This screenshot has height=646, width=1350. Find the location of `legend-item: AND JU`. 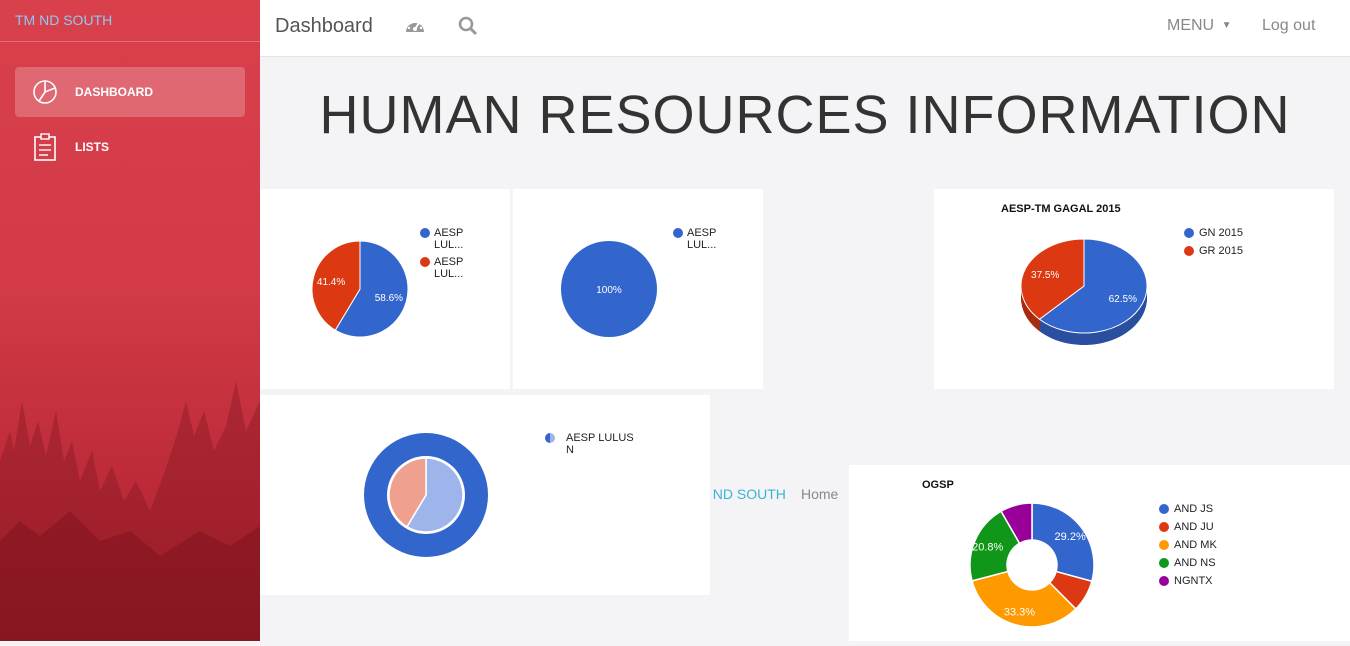

legend-item: AND JU is located at coordinates (1186, 527).